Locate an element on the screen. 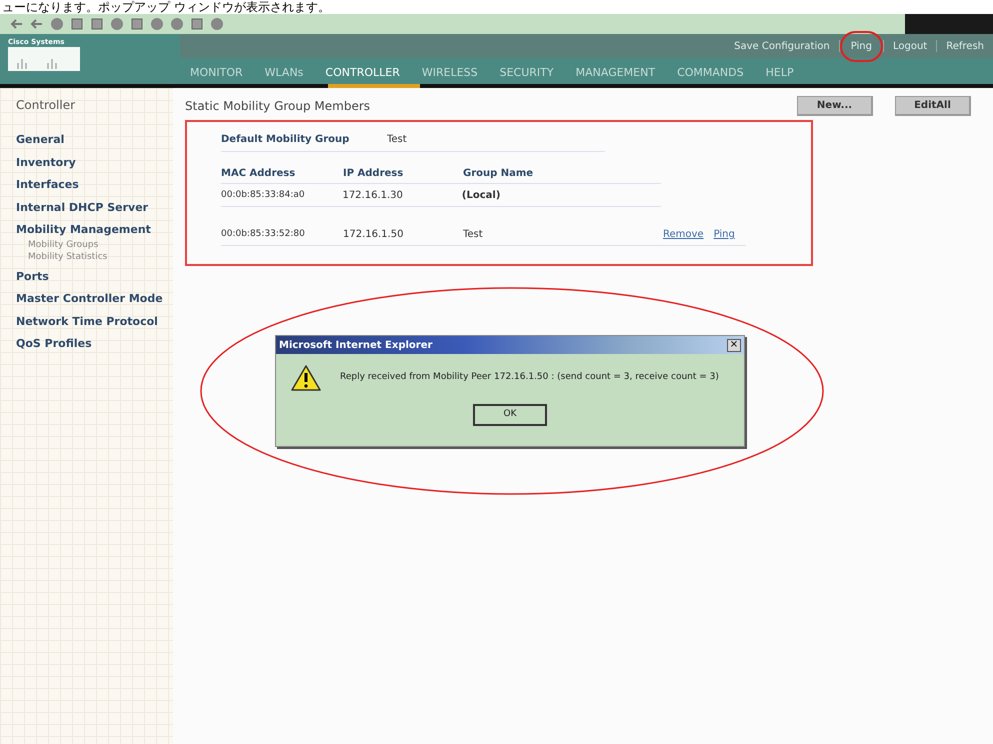  warning-icon is located at coordinates (306, 378).